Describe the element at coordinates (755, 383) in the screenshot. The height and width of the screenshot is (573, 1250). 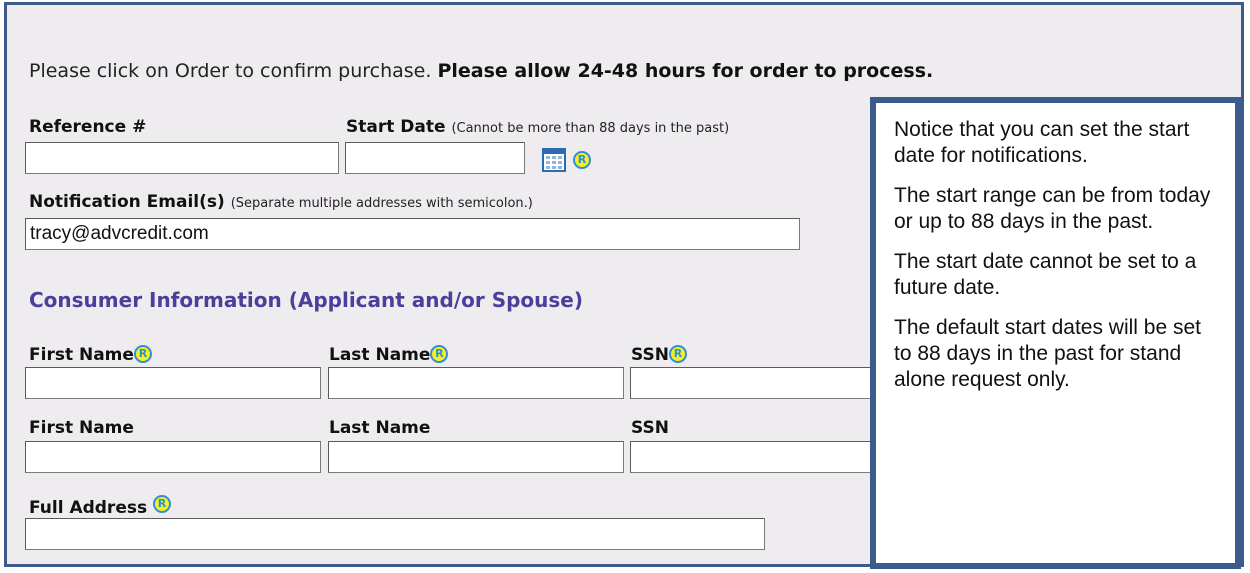
I see `applicant-ssn-input` at that location.